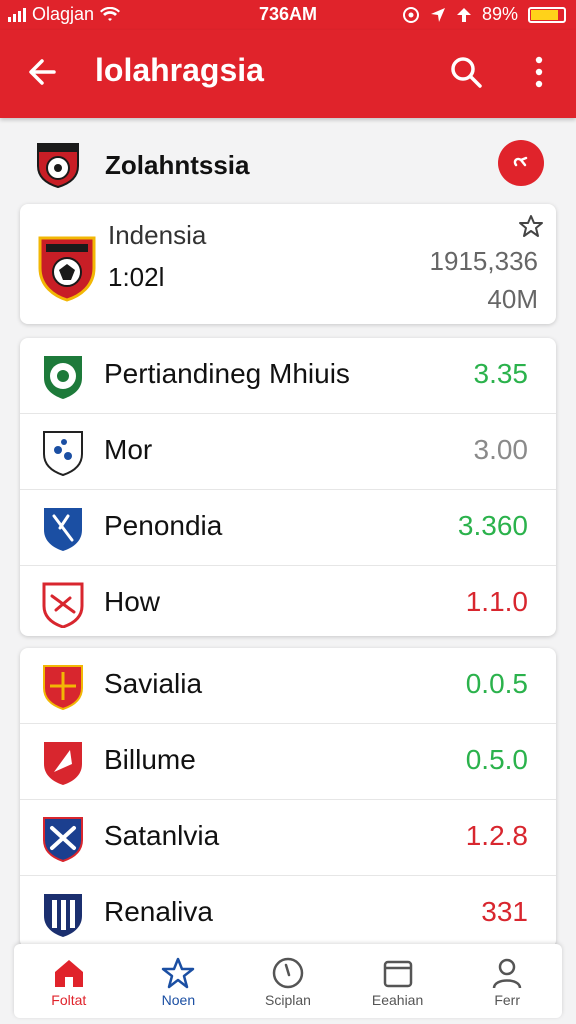 This screenshot has height=1024, width=576. I want to click on team-name: Penondia, so click(163, 525).